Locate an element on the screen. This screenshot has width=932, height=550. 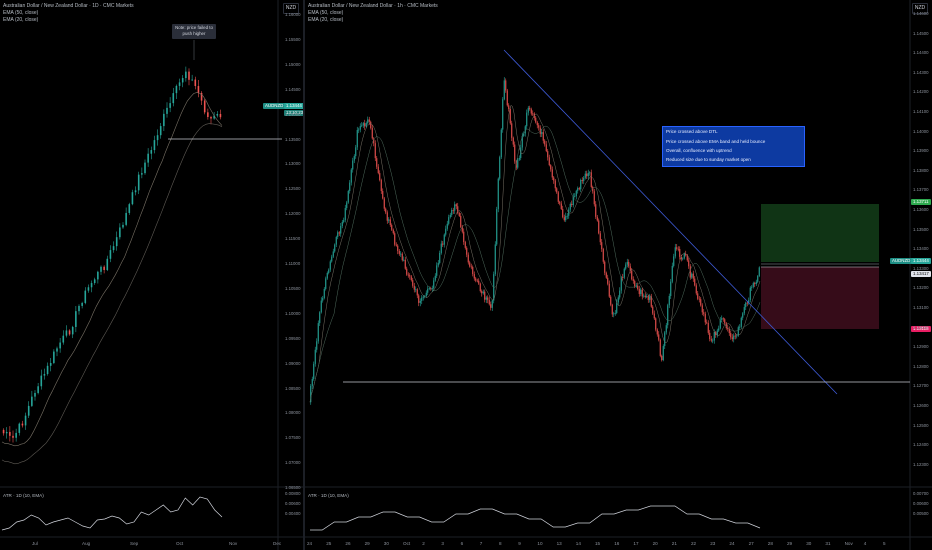
note-annotation: Note: price failed to push higher is located at coordinates (194, 31).